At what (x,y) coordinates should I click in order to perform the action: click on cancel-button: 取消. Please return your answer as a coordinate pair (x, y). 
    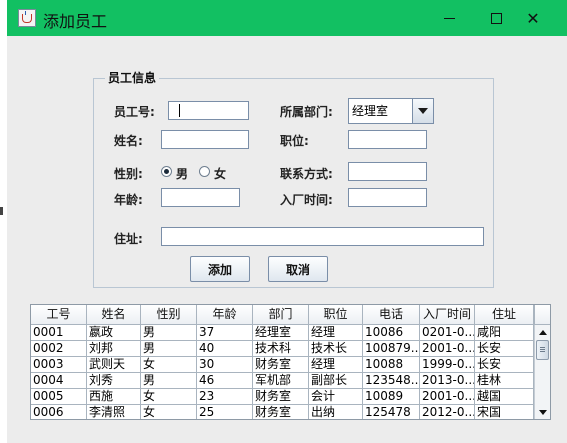
    Looking at the image, I should click on (298, 269).